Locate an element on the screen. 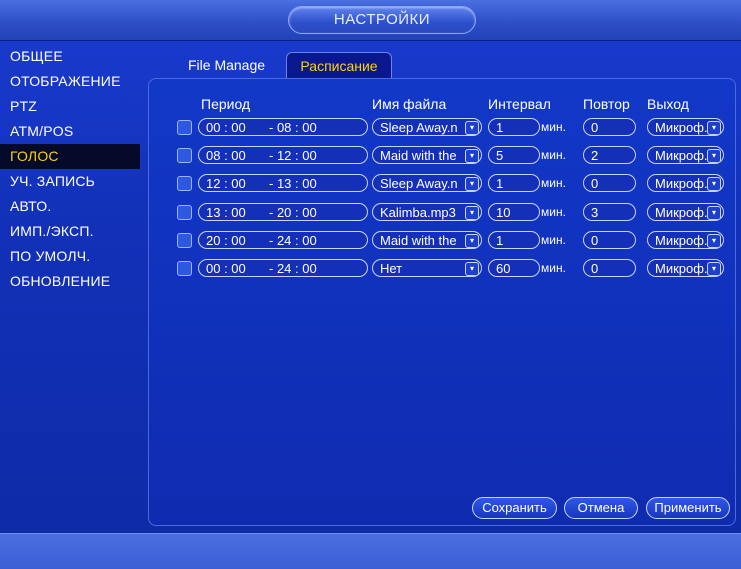 The width and height of the screenshot is (741, 569). sidebar-item: ОТОБРАЖЕНИЕ is located at coordinates (70, 81).